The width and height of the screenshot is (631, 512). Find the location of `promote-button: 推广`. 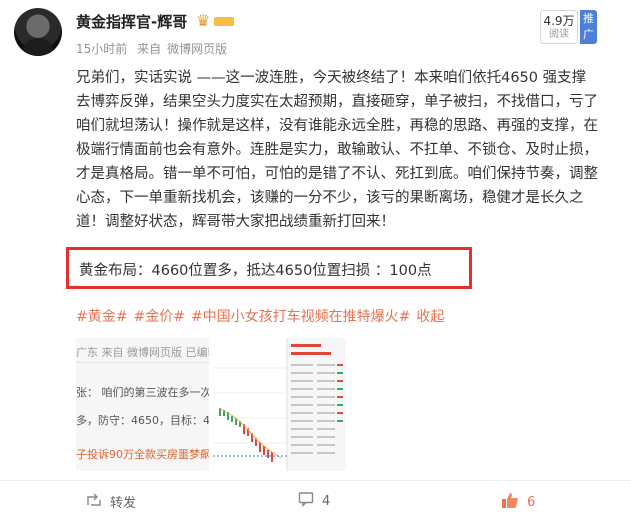

promote-button: 推广 is located at coordinates (588, 27).